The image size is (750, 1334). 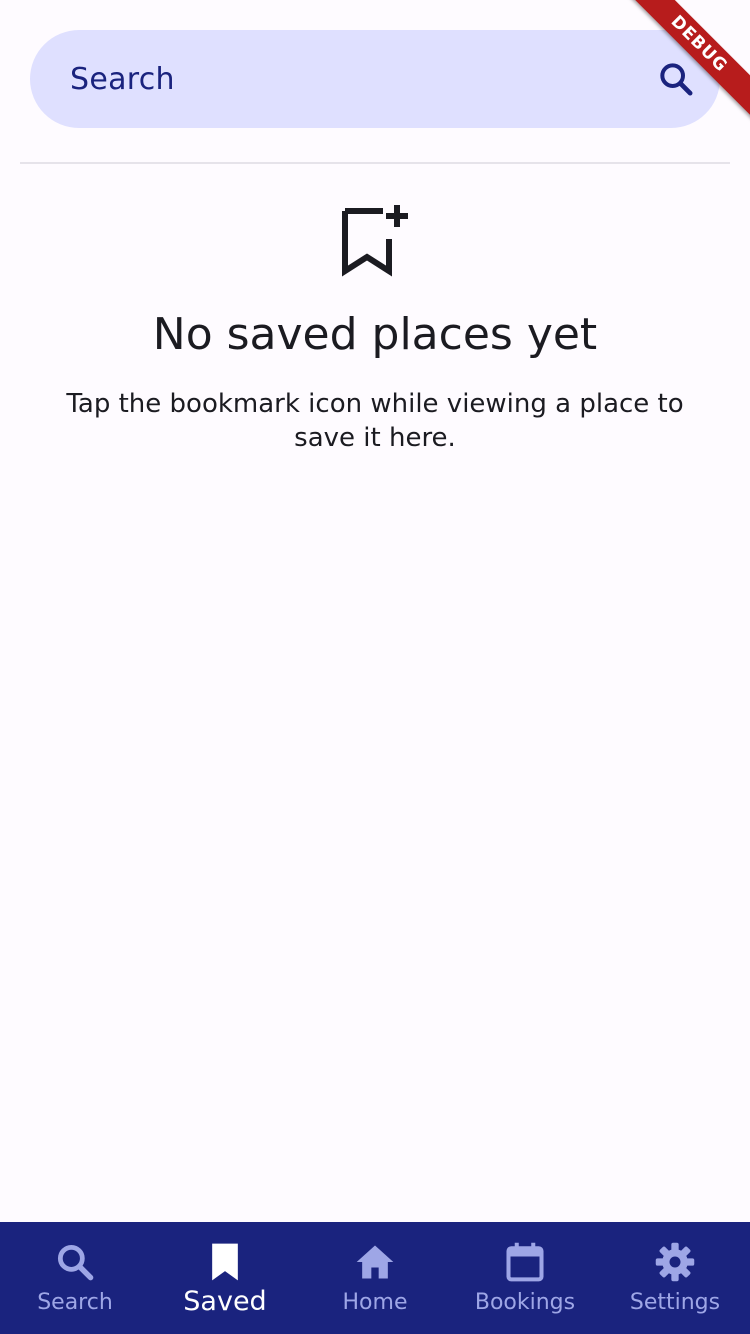 What do you see at coordinates (375, 1262) in the screenshot?
I see `home-icon` at bounding box center [375, 1262].